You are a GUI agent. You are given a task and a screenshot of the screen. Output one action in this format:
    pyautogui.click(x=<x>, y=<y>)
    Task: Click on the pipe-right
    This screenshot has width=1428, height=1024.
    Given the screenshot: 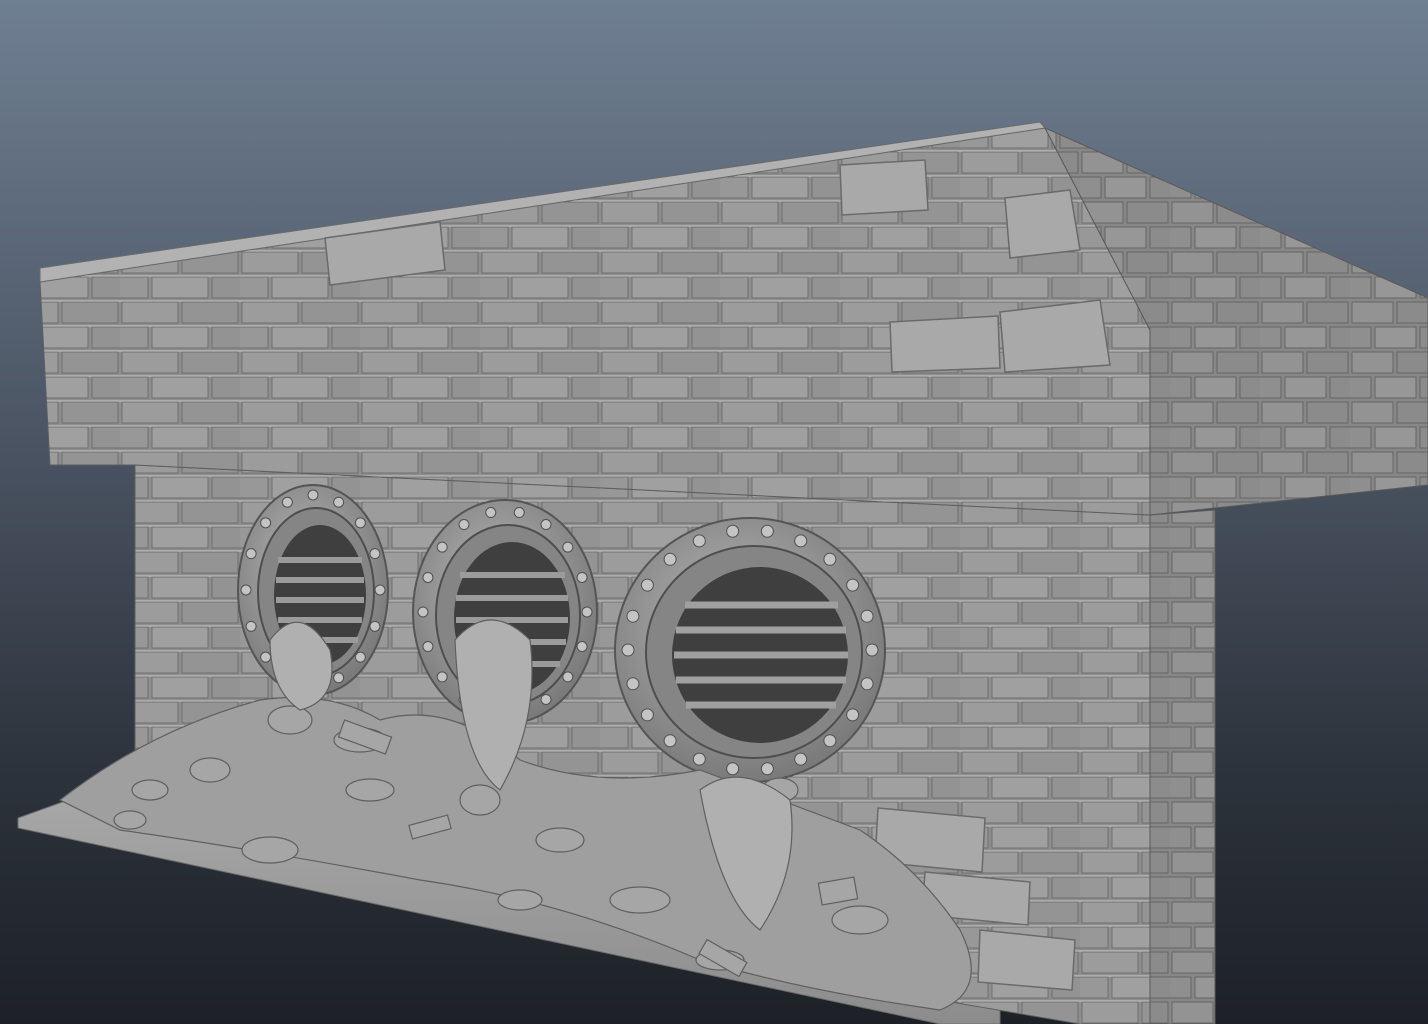 What is the action you would take?
    pyautogui.click(x=750, y=650)
    